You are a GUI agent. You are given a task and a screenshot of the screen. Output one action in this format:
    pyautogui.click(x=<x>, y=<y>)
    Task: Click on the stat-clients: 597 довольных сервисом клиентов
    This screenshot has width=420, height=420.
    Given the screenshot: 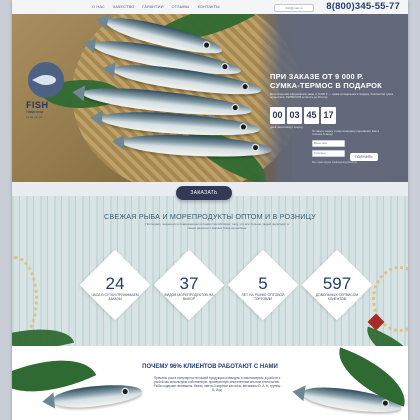 What is the action you would take?
    pyautogui.click(x=337, y=287)
    